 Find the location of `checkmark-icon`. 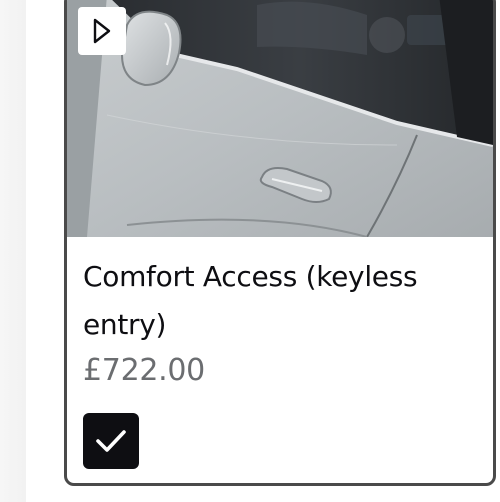

checkmark-icon is located at coordinates (111, 441).